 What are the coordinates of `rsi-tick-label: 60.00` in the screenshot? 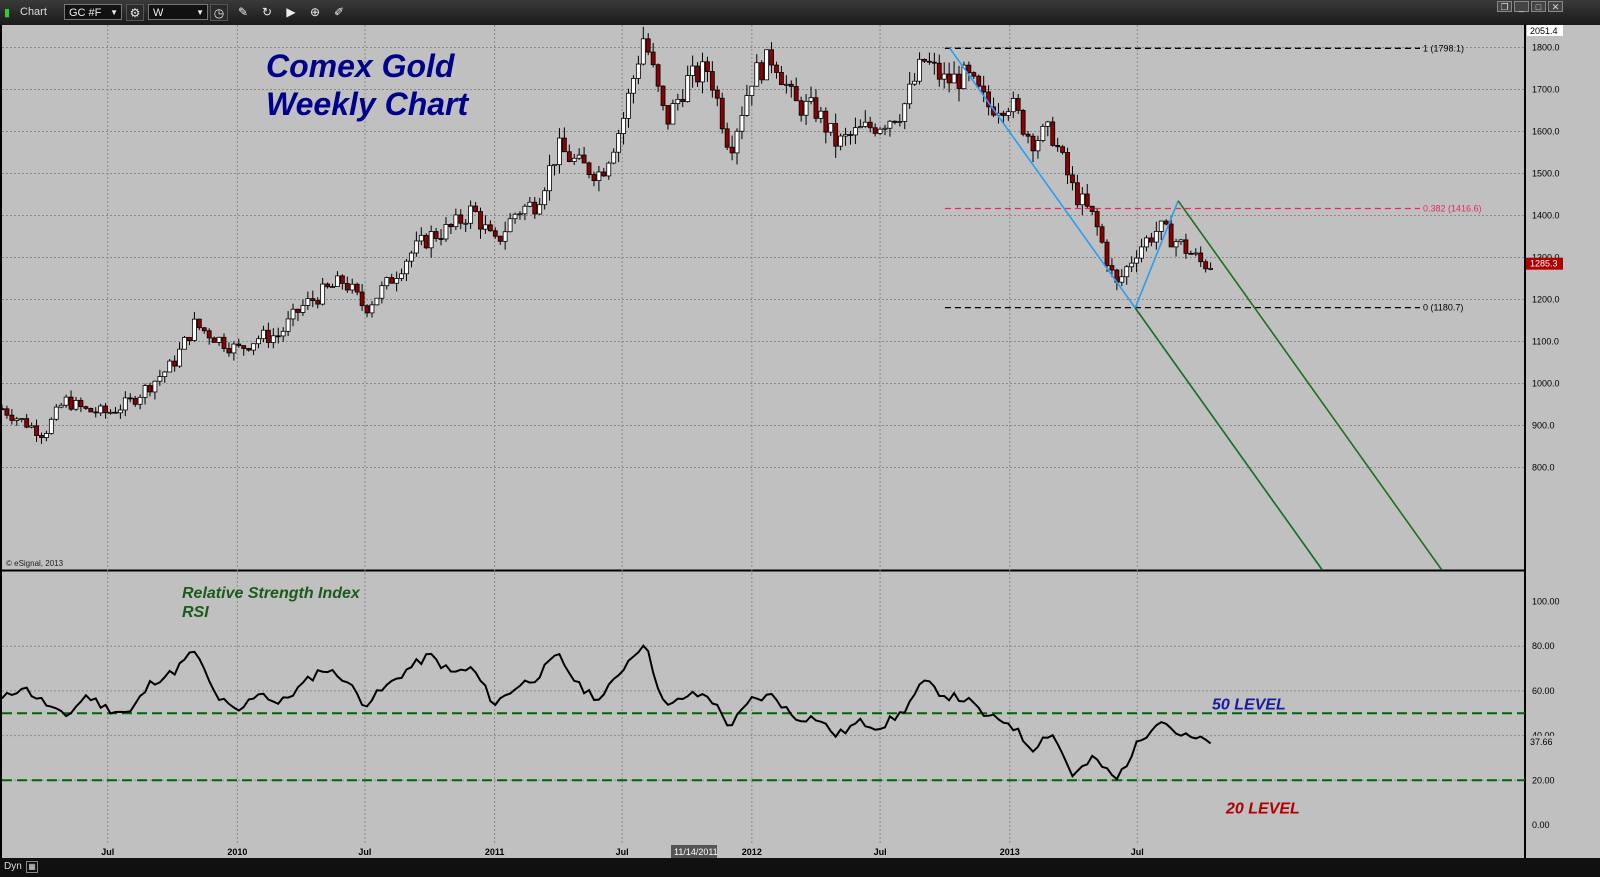 It's located at (1543, 691).